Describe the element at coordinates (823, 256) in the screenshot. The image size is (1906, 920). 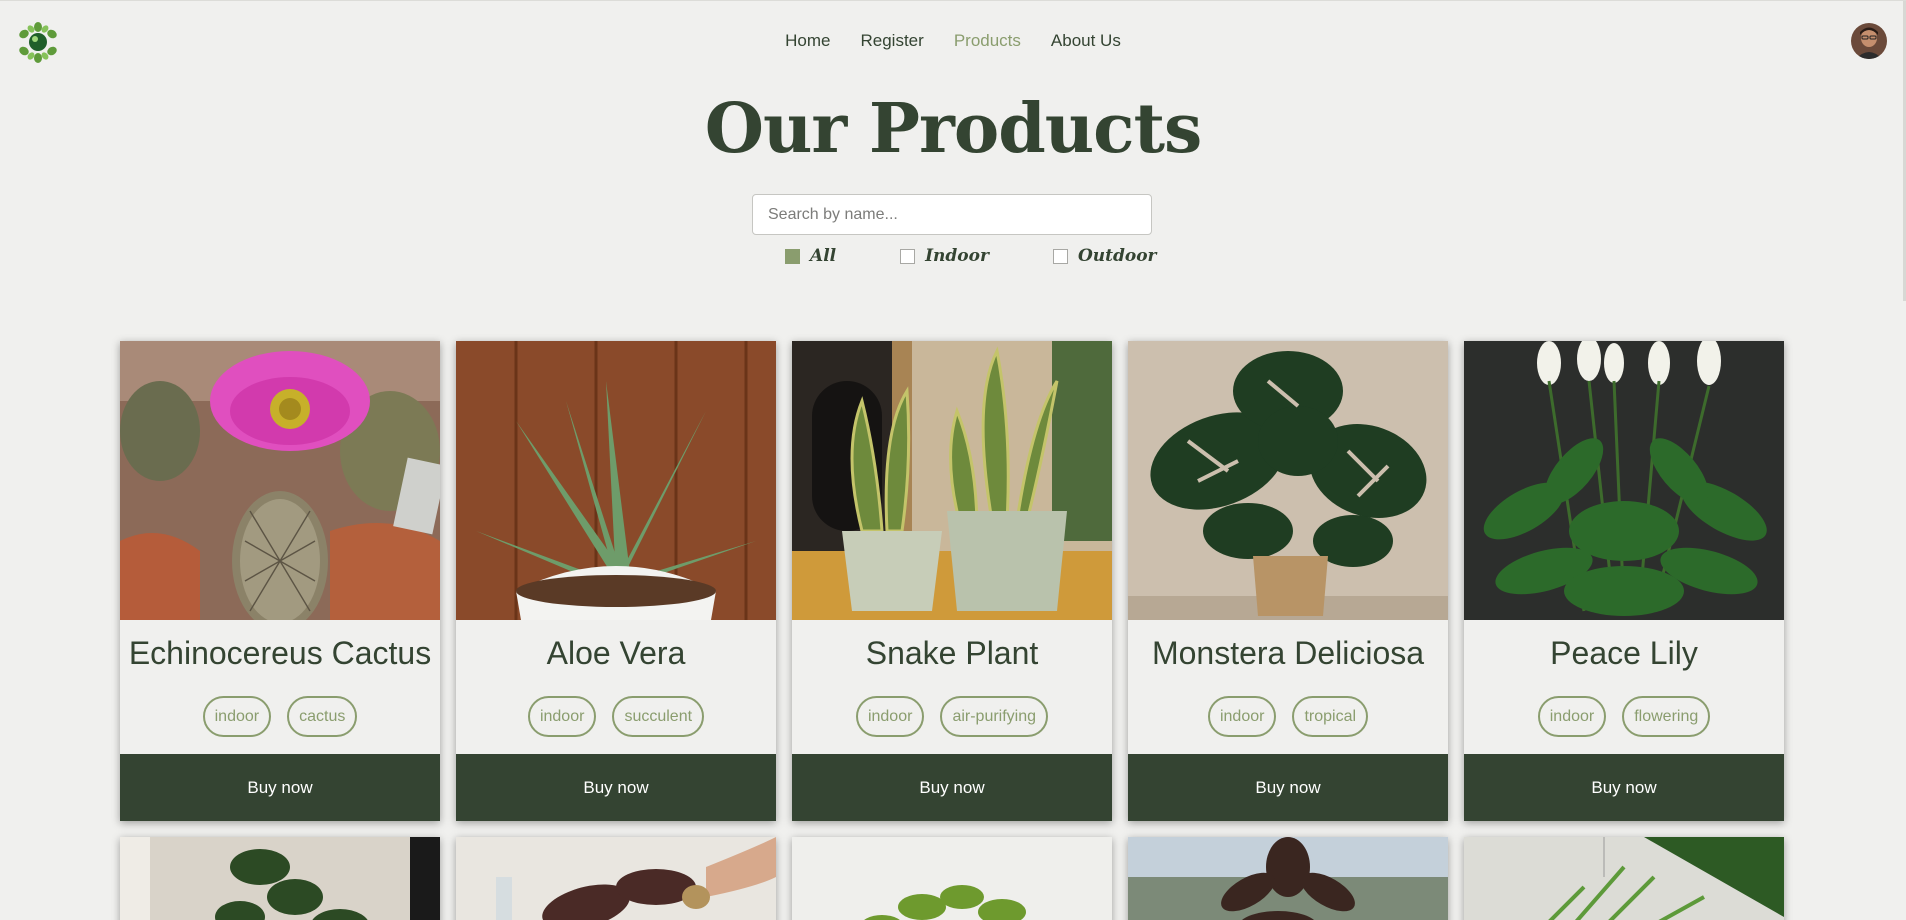
I see `filter-all-label: All` at that location.